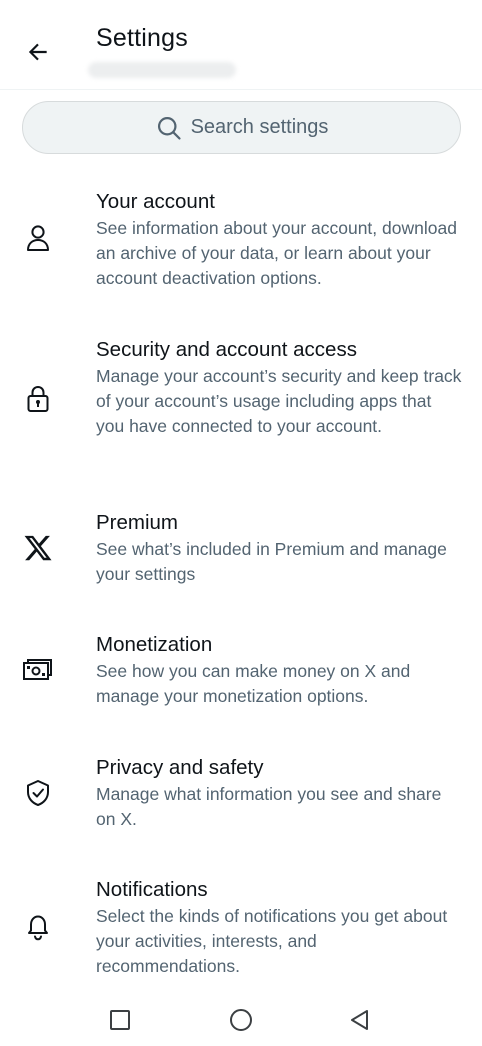 The width and height of the screenshot is (482, 1046). Describe the element at coordinates (259, 127) in the screenshot. I see `search-placeholder: Search settings` at that location.